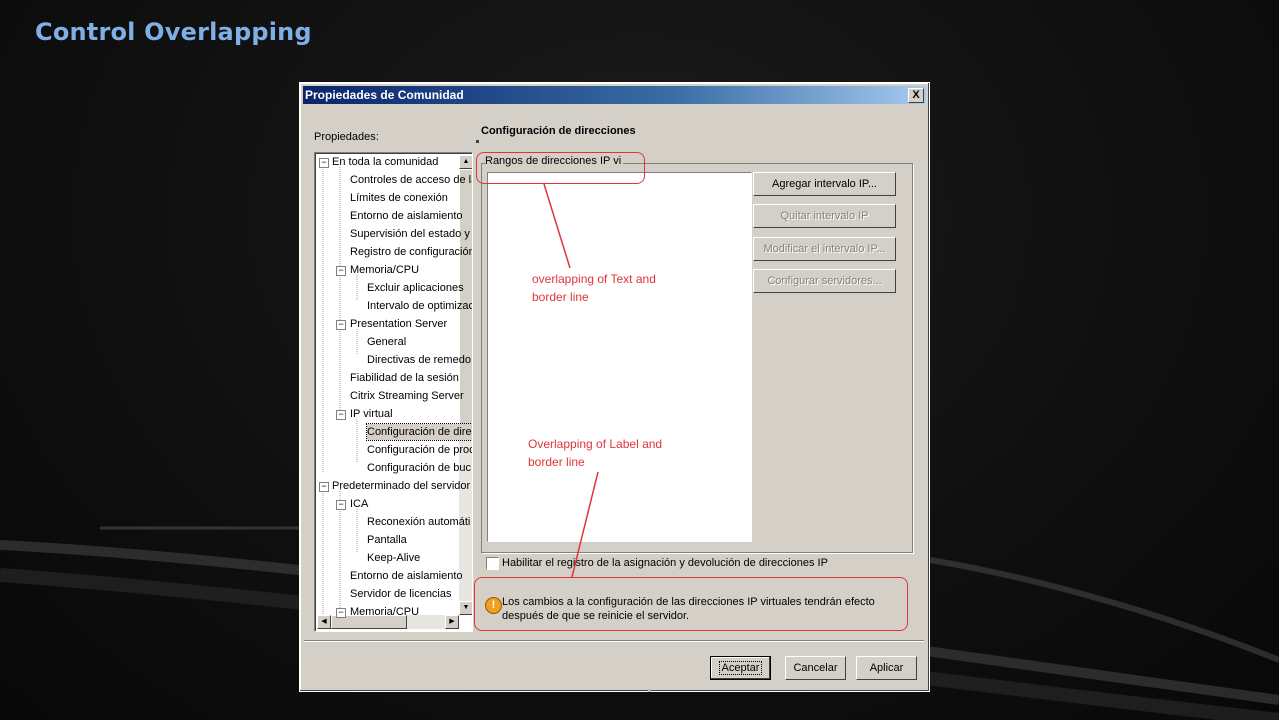  What do you see at coordinates (492, 563) in the screenshot?
I see `enable-logging-checkbox` at bounding box center [492, 563].